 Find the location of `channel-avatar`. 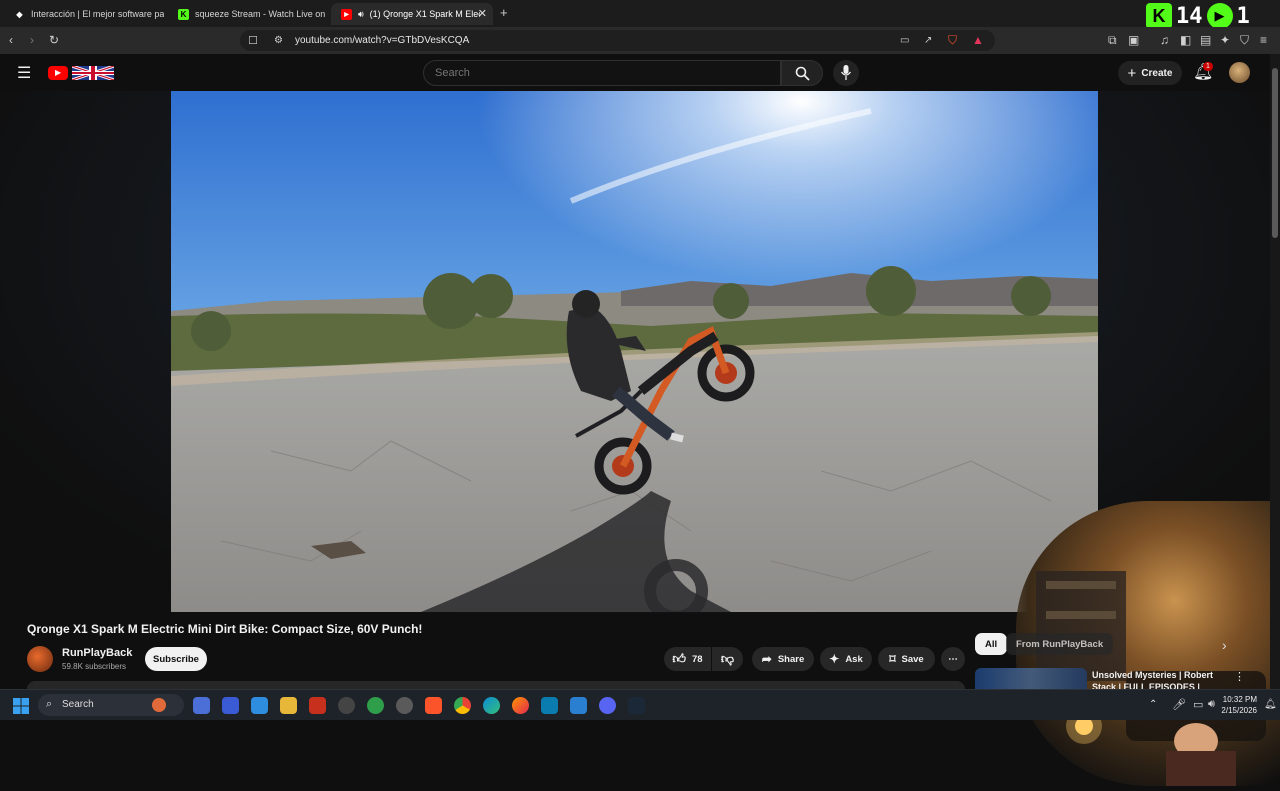

channel-avatar is located at coordinates (40, 659).